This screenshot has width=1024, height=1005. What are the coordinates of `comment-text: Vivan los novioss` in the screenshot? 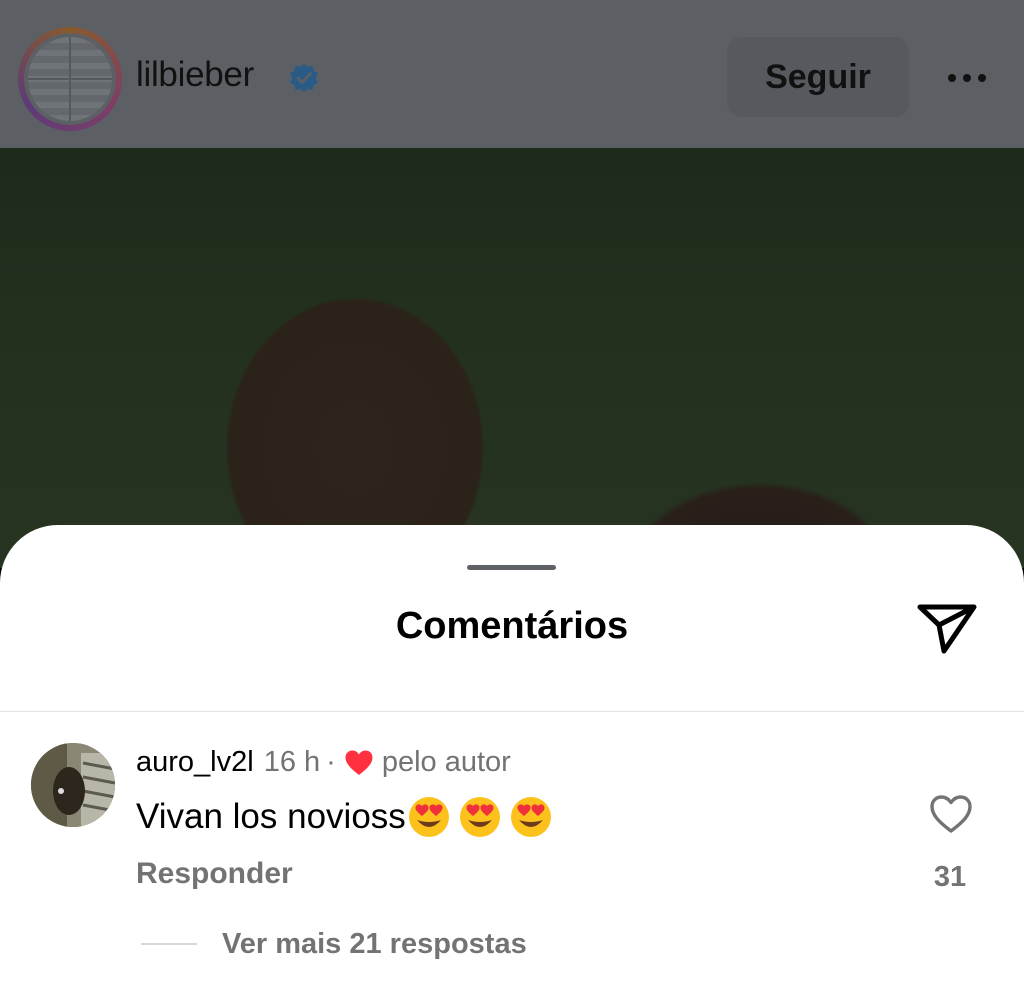 It's located at (271, 816).